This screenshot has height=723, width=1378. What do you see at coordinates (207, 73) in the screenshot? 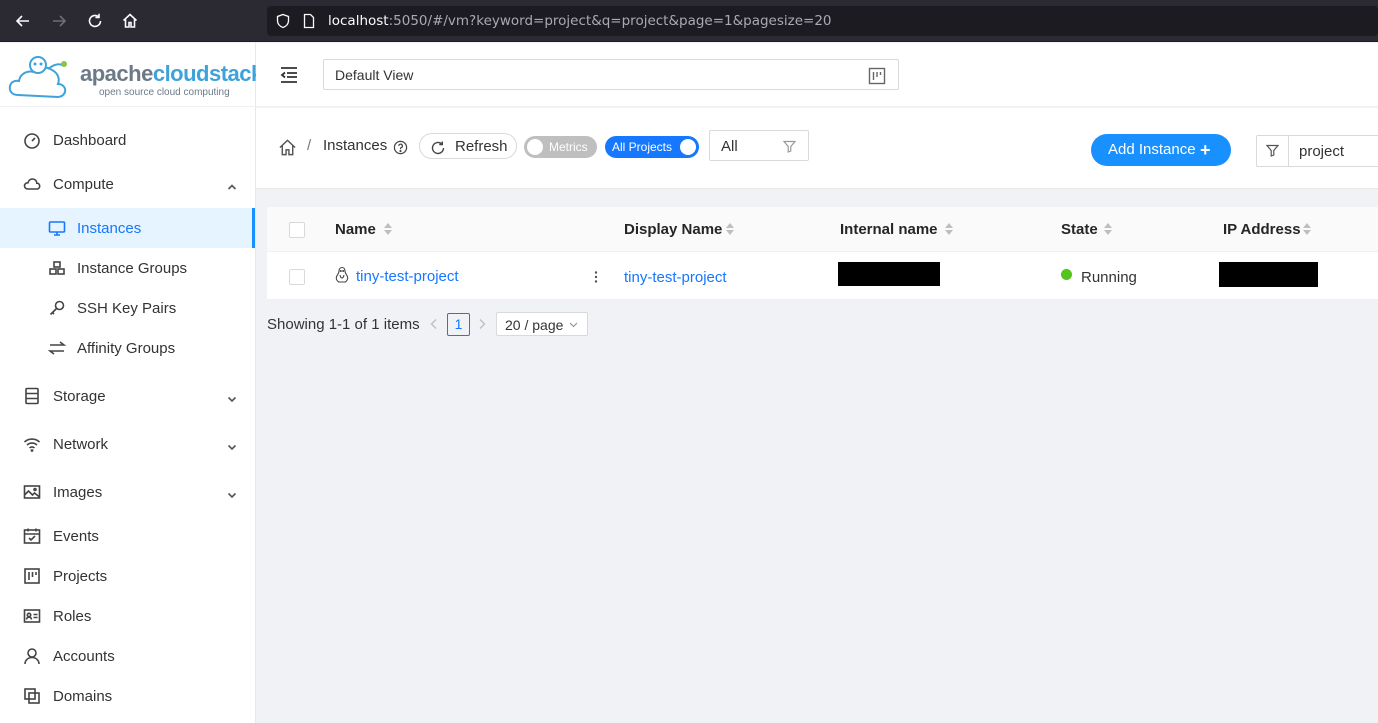
I see `brand-cloudstack: cloudstack` at bounding box center [207, 73].